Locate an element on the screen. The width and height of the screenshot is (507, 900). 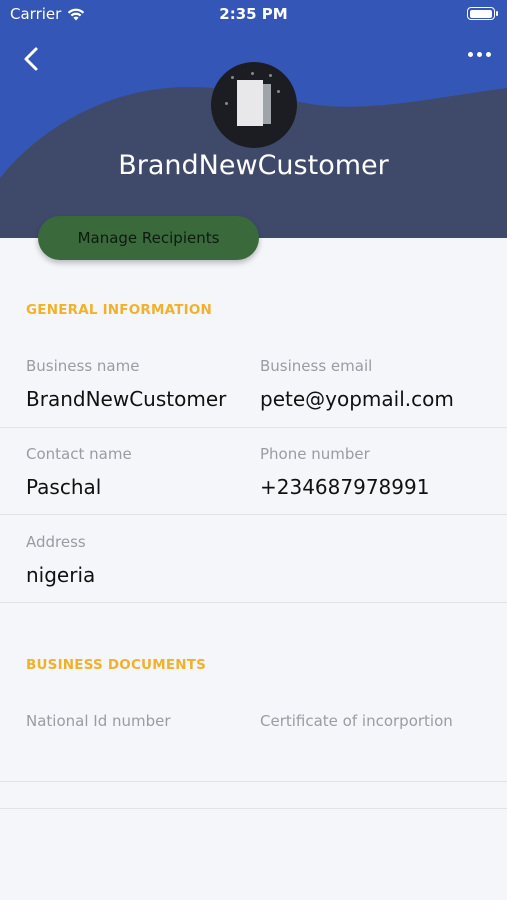
contact-name-label: Contact name is located at coordinates (79, 454).